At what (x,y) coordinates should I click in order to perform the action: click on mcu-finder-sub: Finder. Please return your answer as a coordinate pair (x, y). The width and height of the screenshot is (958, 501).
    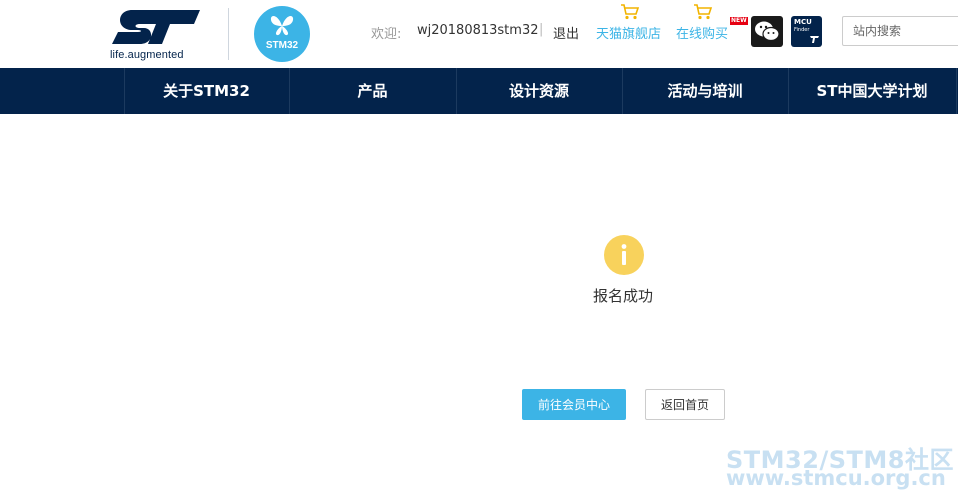
    Looking at the image, I should click on (802, 30).